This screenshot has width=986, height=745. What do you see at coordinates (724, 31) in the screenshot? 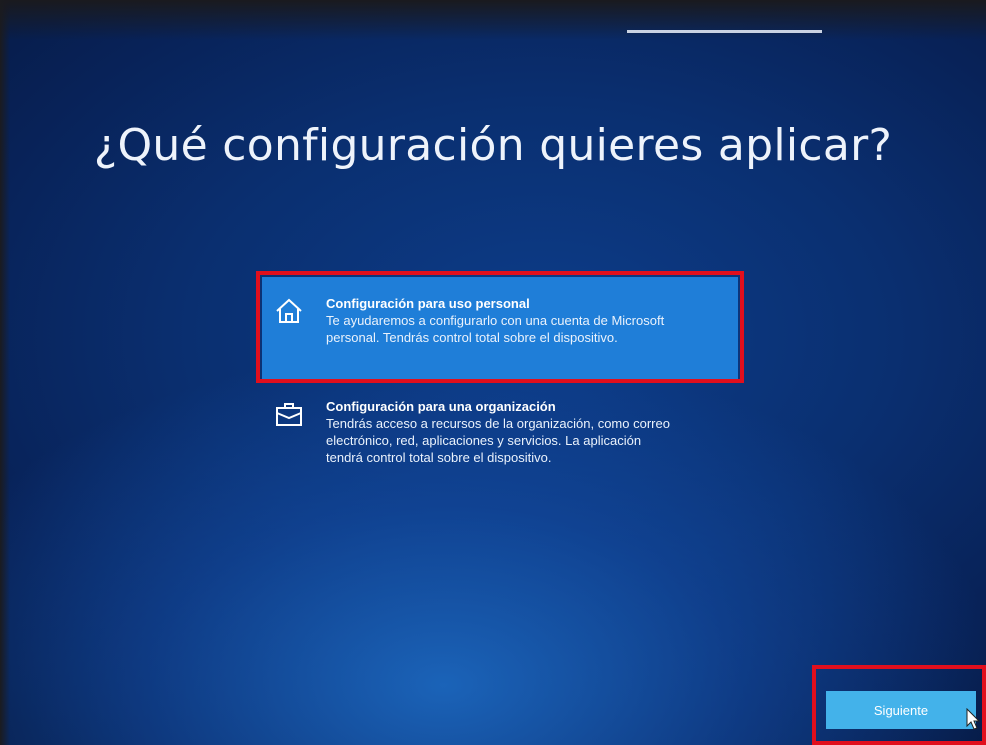
I see `progress-indicator` at bounding box center [724, 31].